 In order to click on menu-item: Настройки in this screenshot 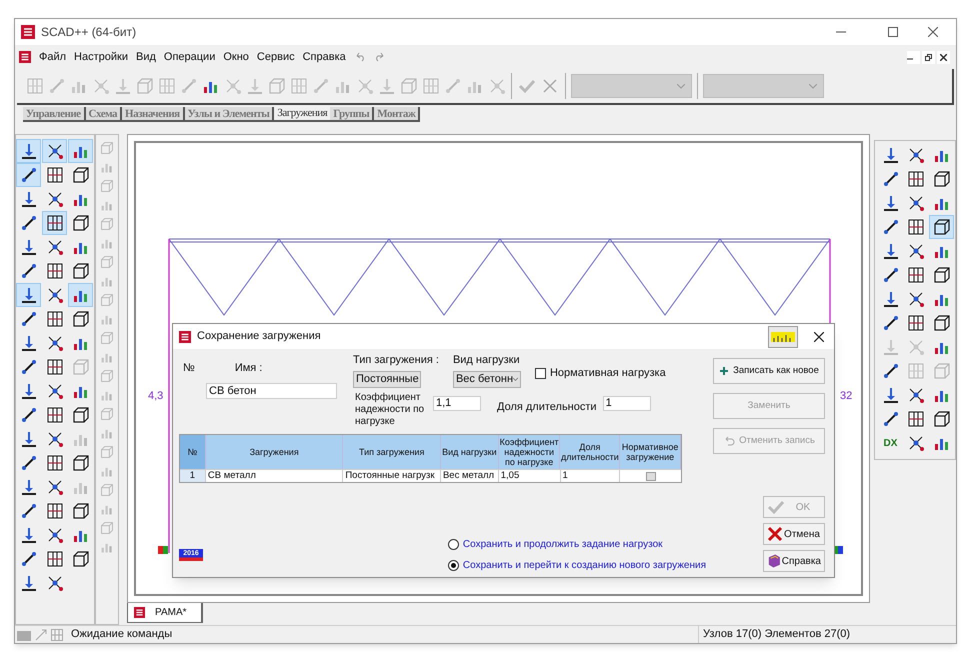, I will do `click(101, 57)`.